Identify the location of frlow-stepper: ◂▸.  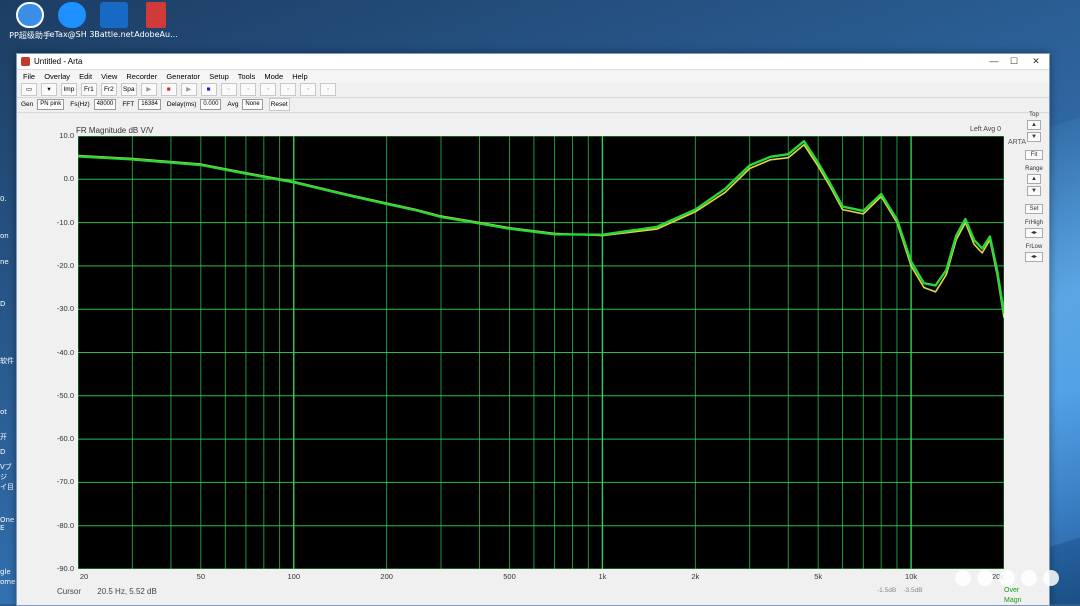
(1034, 257).